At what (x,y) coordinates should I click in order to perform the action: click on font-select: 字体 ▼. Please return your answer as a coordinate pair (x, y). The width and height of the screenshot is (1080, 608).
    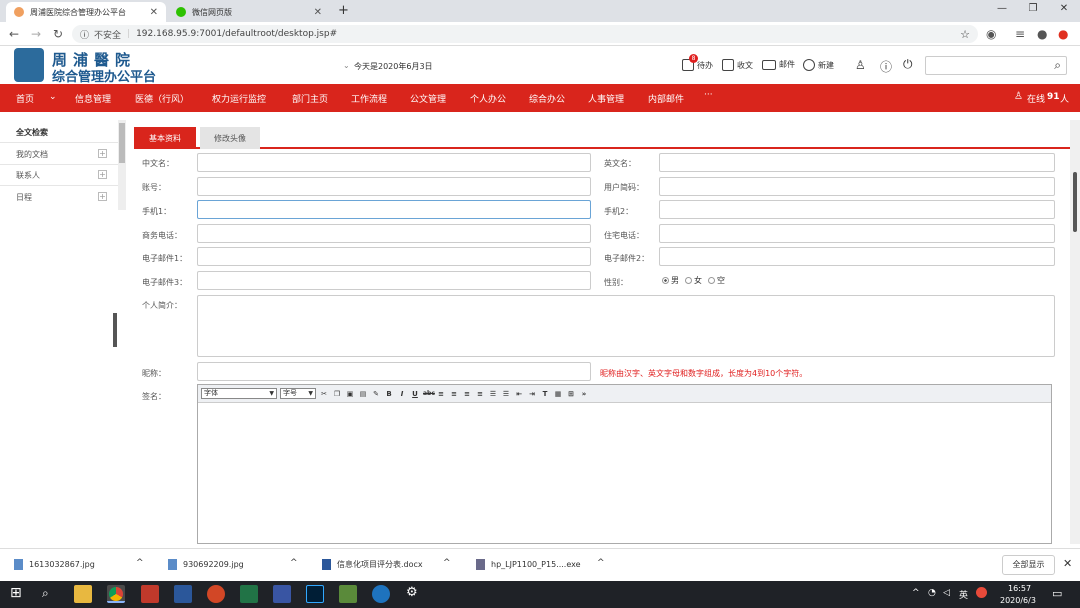
    Looking at the image, I should click on (239, 393).